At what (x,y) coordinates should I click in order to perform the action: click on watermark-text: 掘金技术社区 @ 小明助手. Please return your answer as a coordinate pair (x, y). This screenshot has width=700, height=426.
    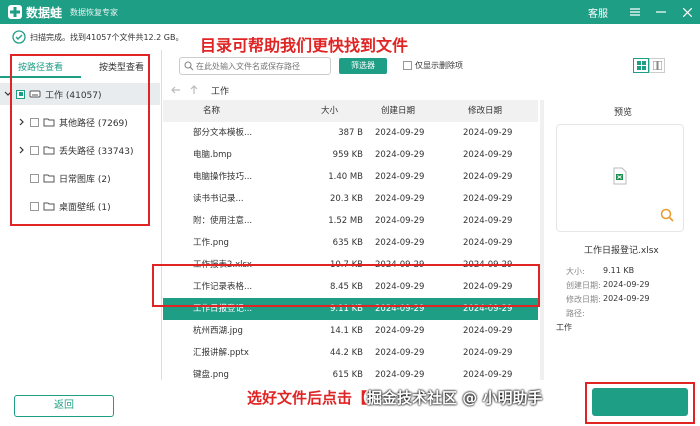
    Looking at the image, I should click on (455, 398).